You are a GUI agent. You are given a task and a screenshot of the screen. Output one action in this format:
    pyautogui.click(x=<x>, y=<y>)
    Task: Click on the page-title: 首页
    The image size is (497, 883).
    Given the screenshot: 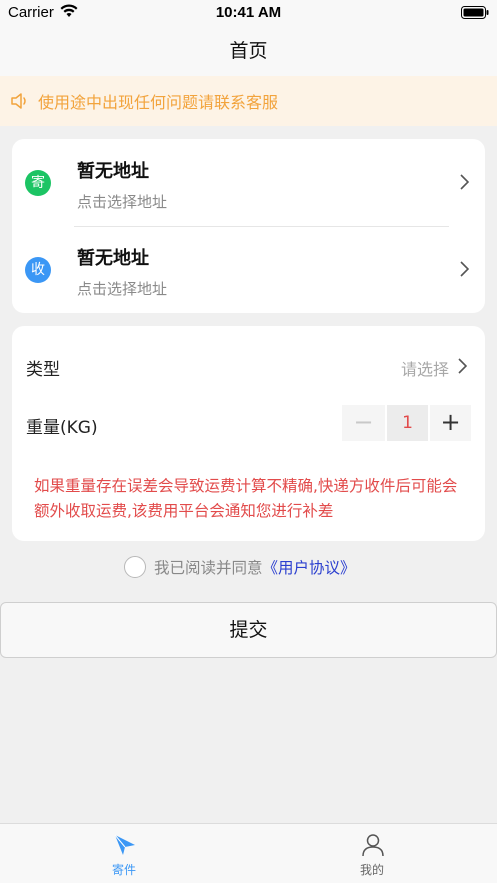 What is the action you would take?
    pyautogui.click(x=248, y=51)
    